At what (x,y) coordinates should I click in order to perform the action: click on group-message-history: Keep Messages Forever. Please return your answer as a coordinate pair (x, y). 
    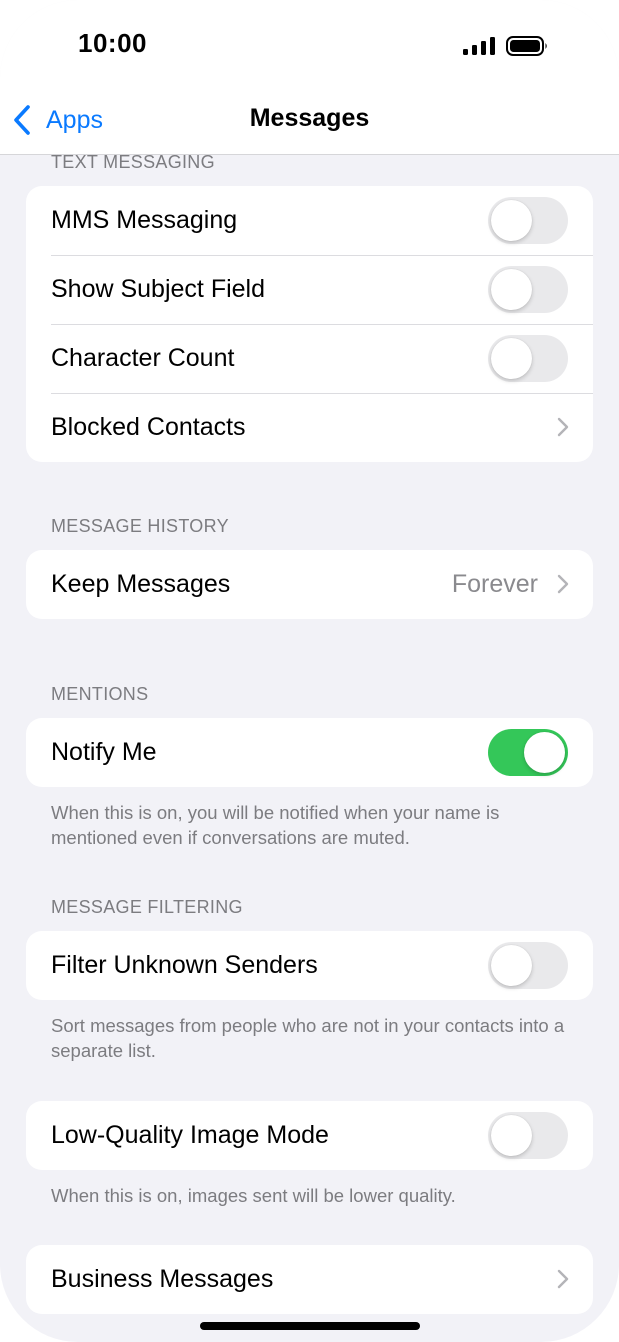
    Looking at the image, I should click on (309, 584).